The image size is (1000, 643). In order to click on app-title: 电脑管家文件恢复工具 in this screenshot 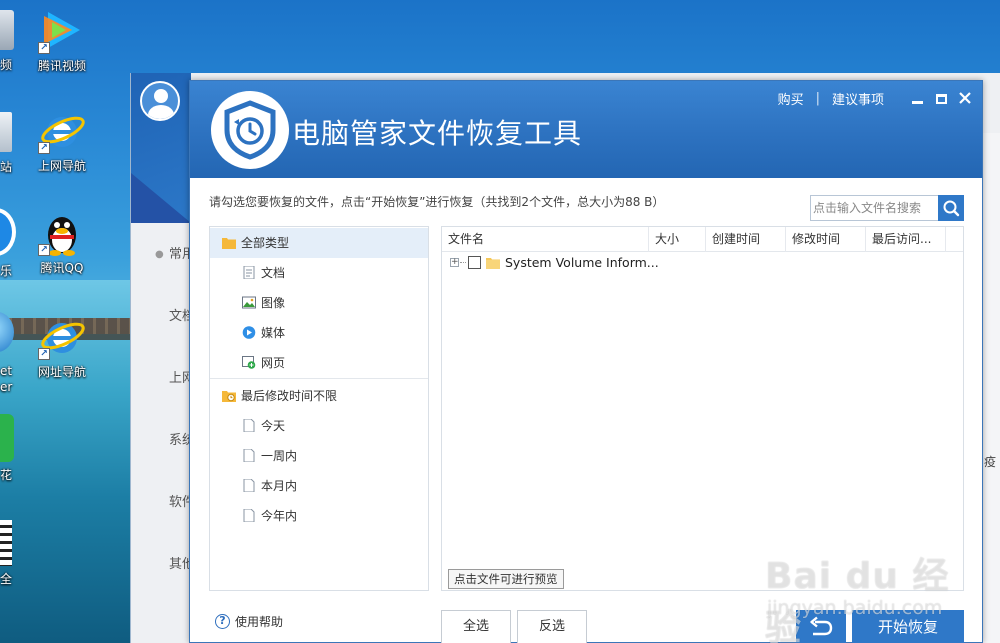, I will do `click(437, 133)`.